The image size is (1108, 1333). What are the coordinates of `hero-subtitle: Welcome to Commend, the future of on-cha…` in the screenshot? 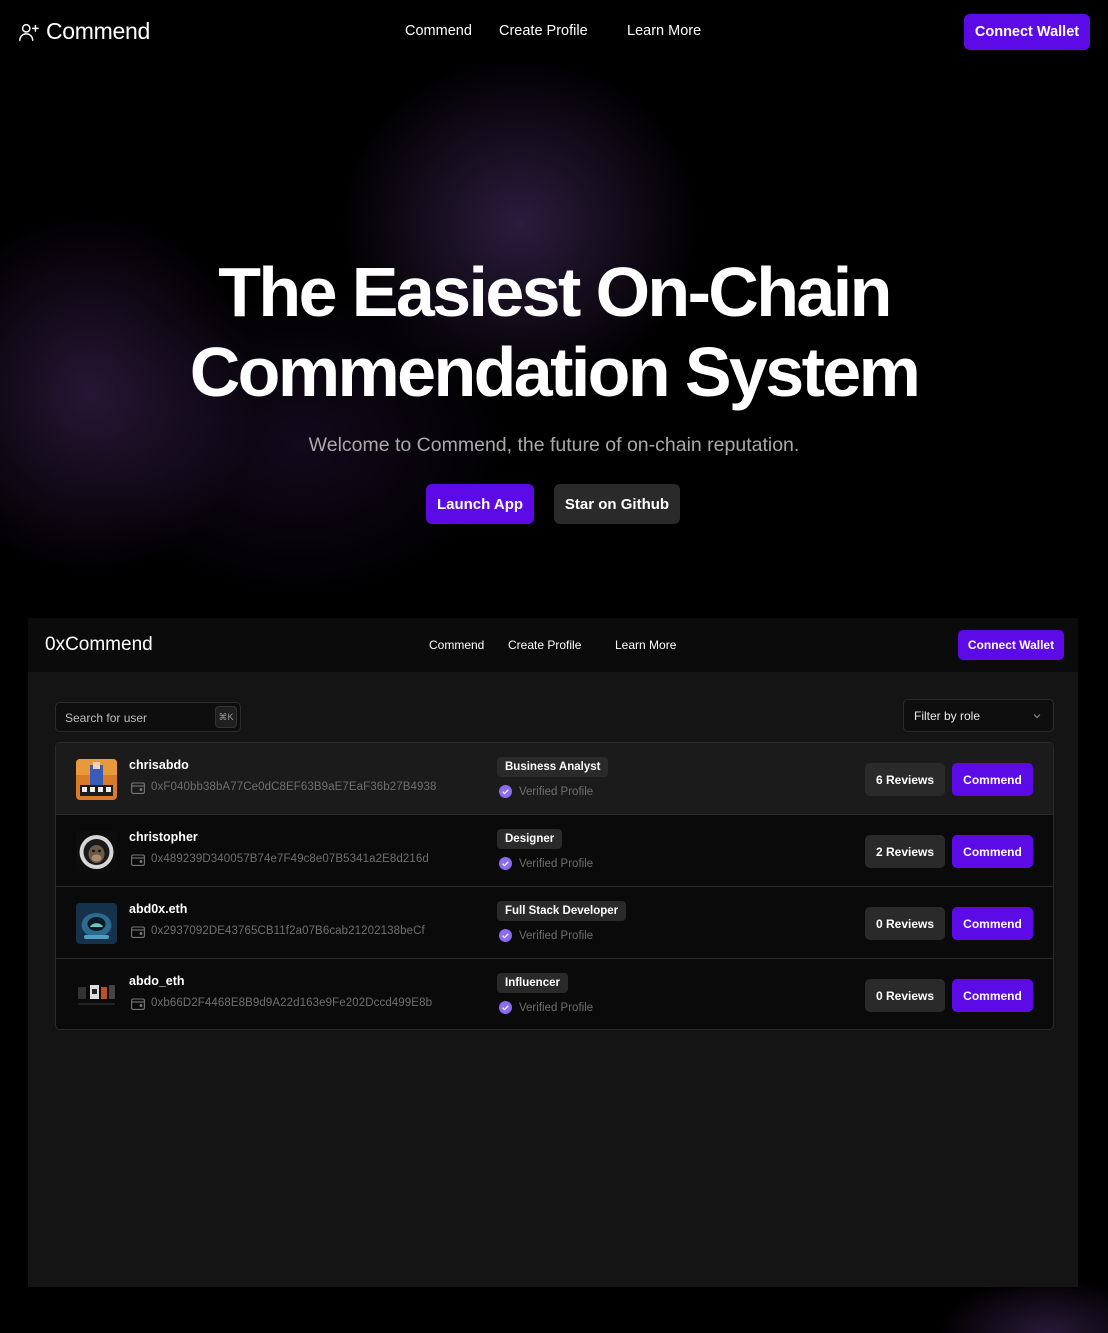 It's located at (554, 445).